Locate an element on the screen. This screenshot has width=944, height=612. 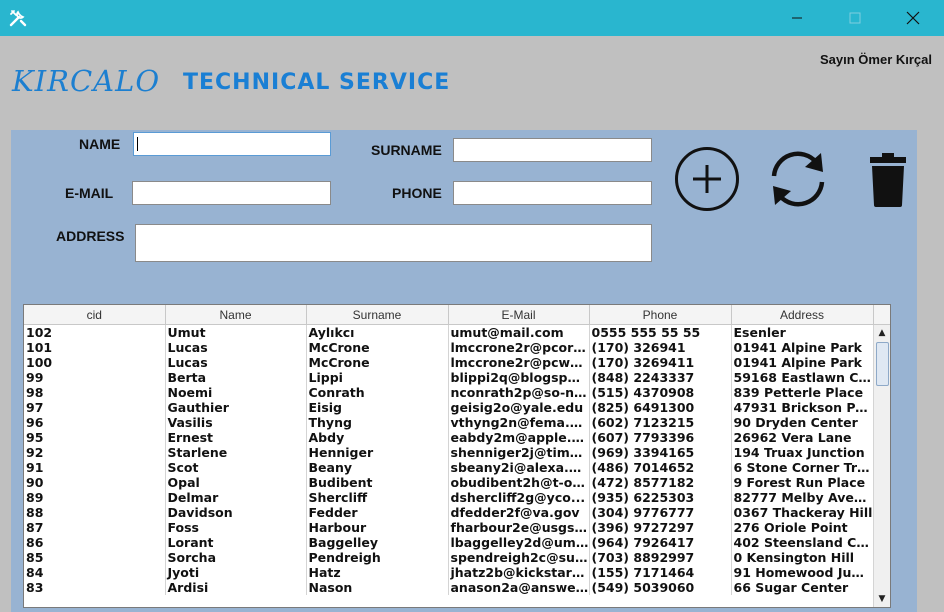
cell-phone: (486) 7014652 is located at coordinates (660, 467).